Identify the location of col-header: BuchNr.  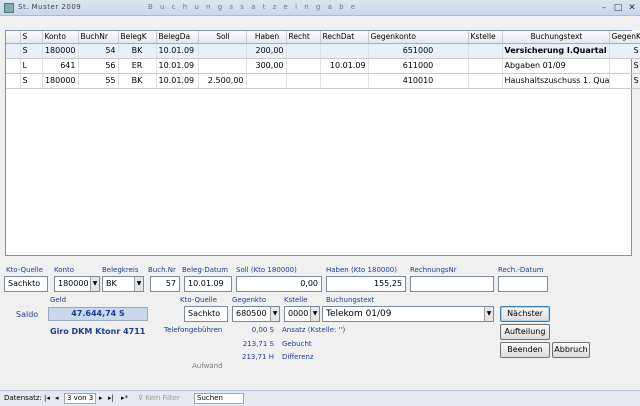
(98, 37).